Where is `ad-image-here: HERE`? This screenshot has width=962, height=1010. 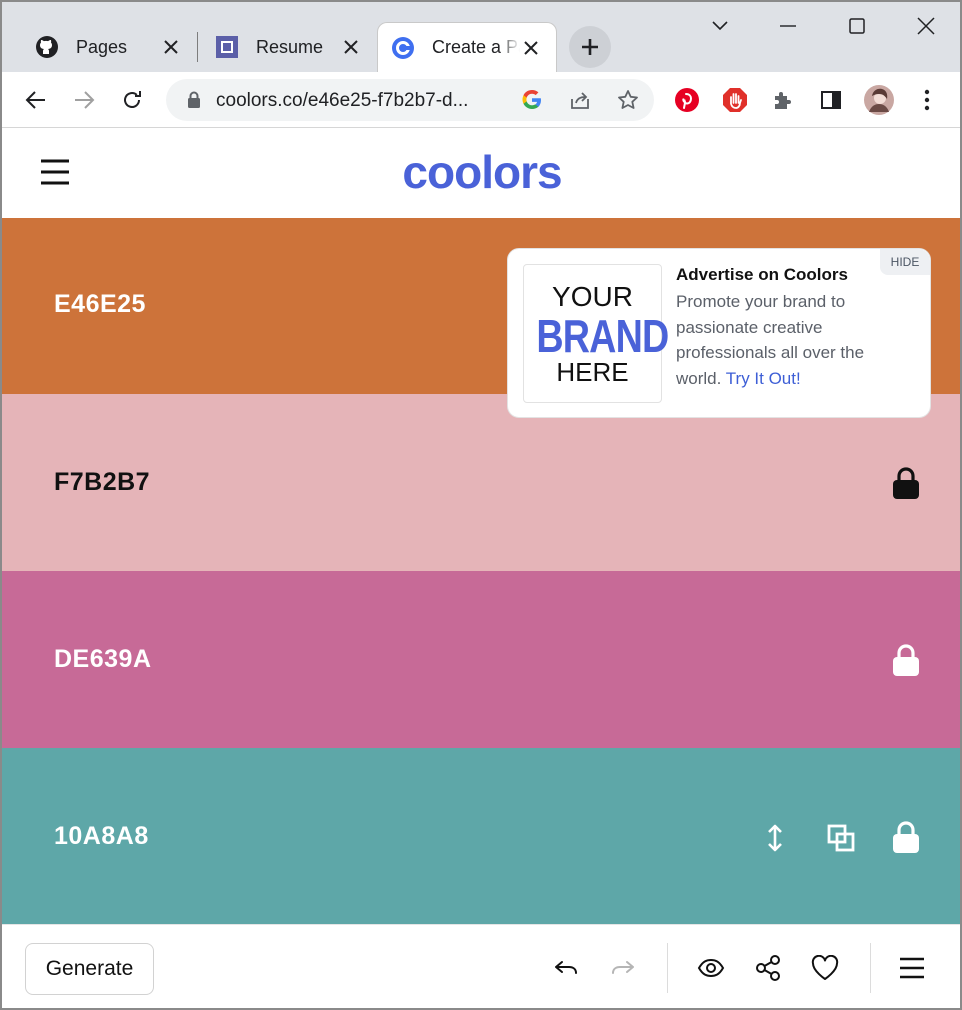
ad-image-here: HERE is located at coordinates (592, 372).